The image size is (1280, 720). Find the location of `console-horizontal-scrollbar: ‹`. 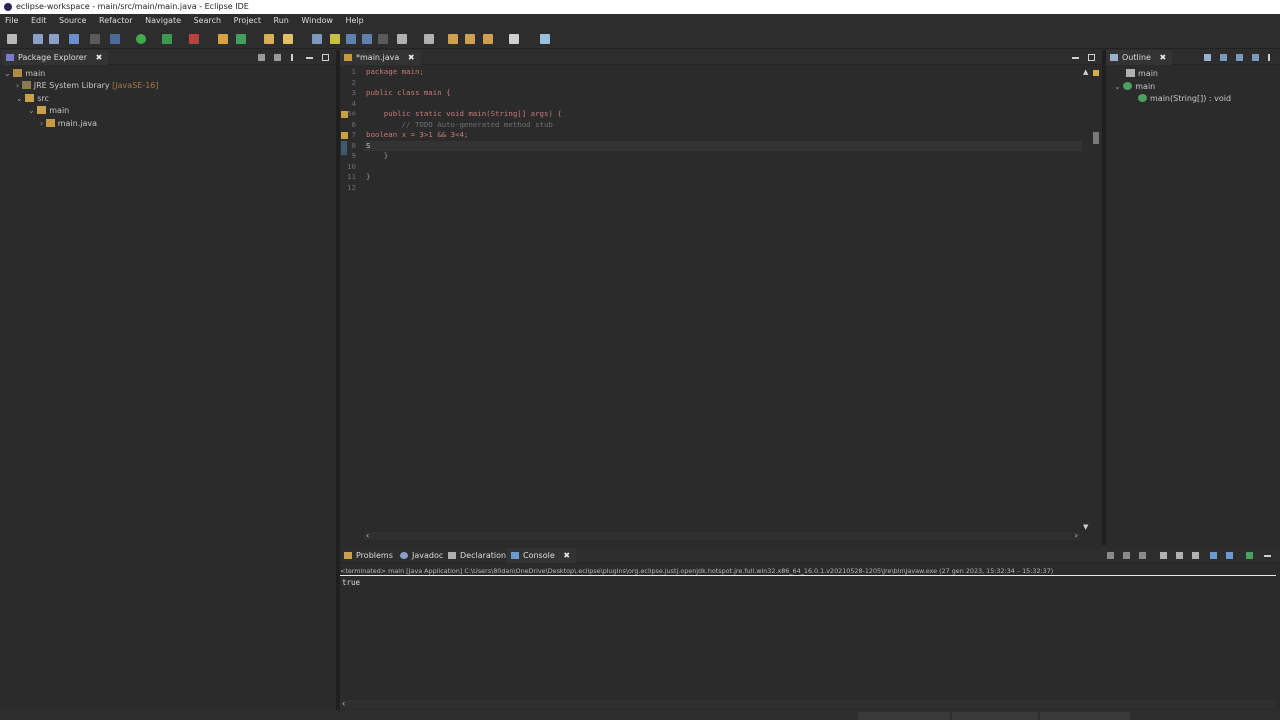

console-horizontal-scrollbar: ‹ is located at coordinates (808, 703).